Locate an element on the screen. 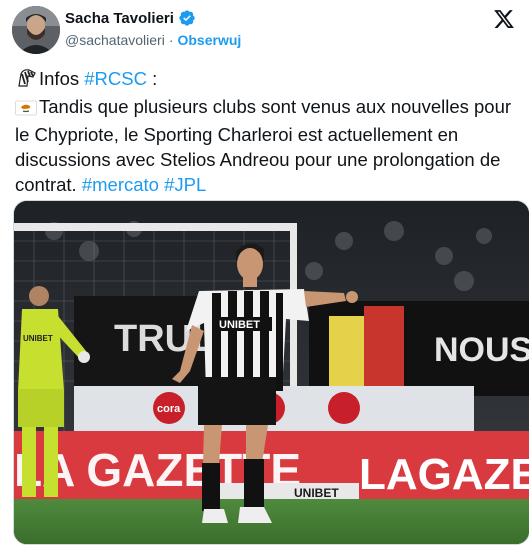 The image size is (529, 548). avatar is located at coordinates (36, 30).